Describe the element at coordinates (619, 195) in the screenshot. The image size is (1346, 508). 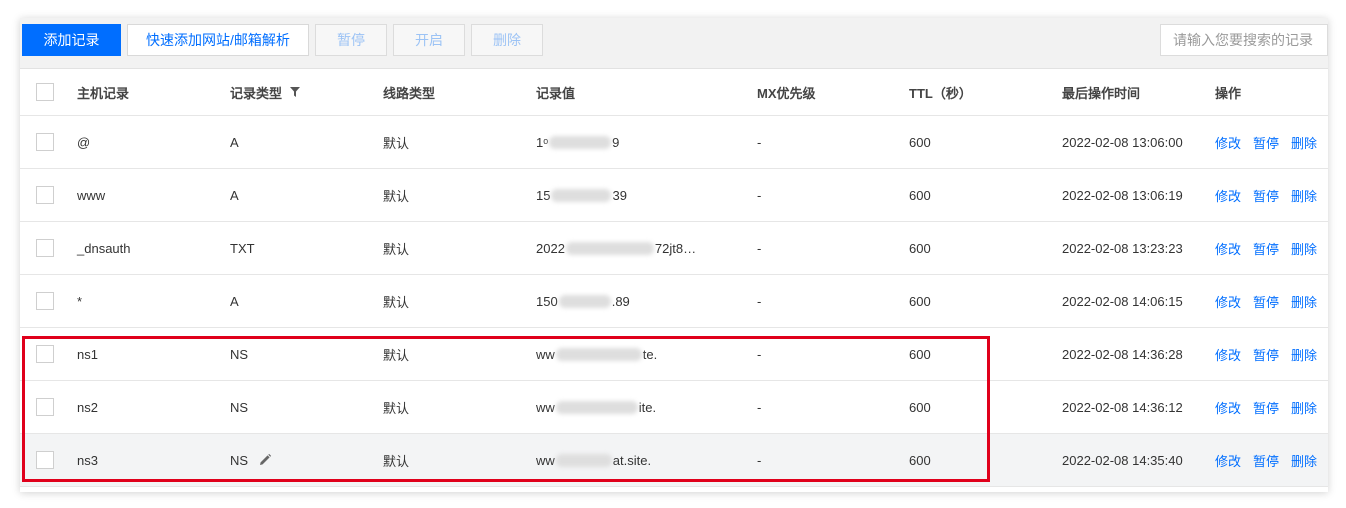
I see `value-end: 39` at that location.